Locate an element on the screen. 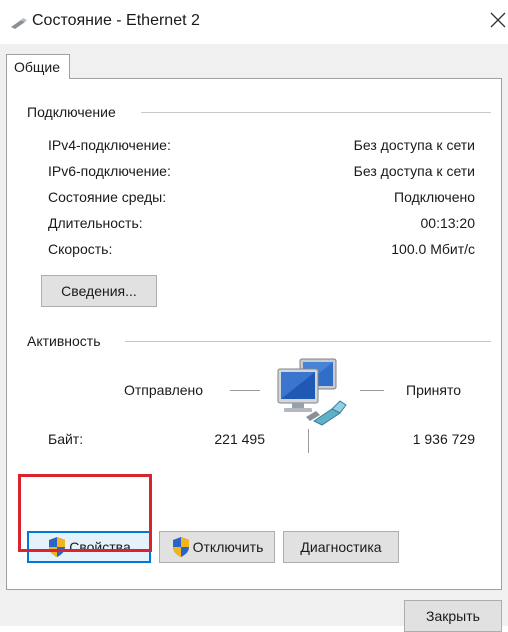 The width and height of the screenshot is (508, 632). bytes-divider is located at coordinates (308, 441).